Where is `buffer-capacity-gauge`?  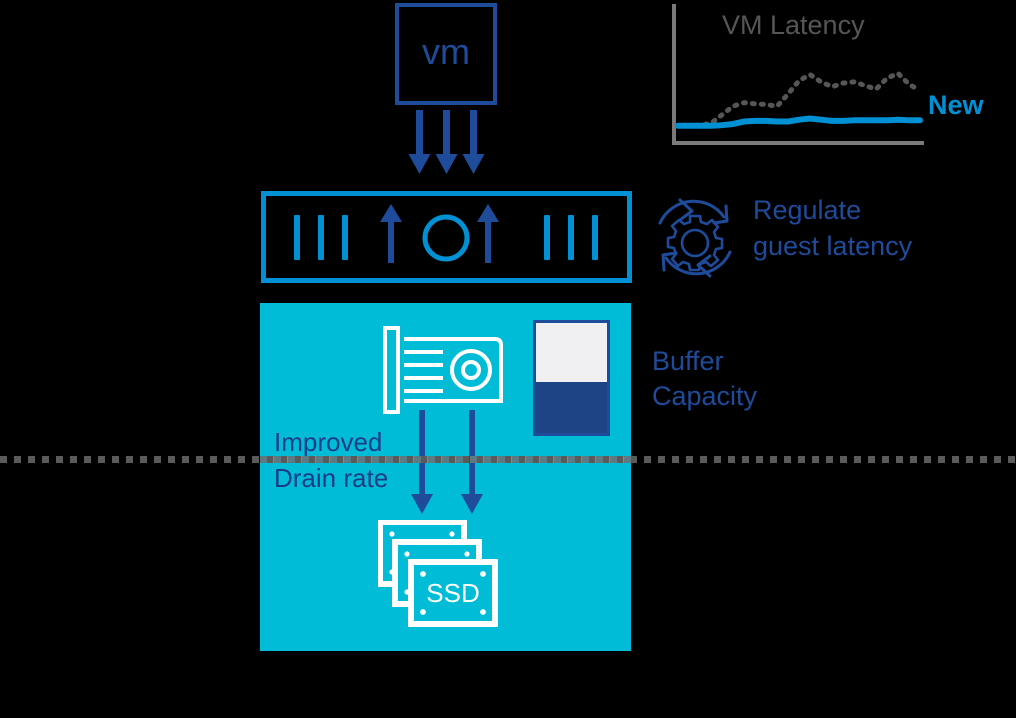 buffer-capacity-gauge is located at coordinates (571, 378).